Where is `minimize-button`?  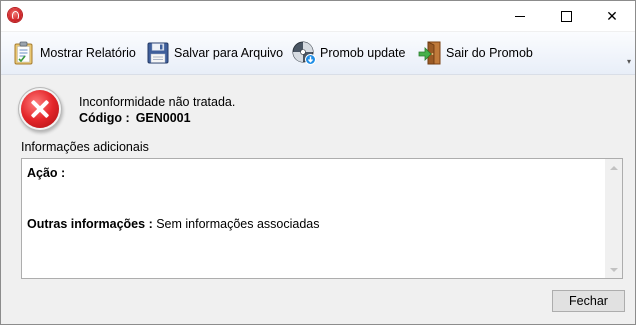 minimize-button is located at coordinates (520, 16).